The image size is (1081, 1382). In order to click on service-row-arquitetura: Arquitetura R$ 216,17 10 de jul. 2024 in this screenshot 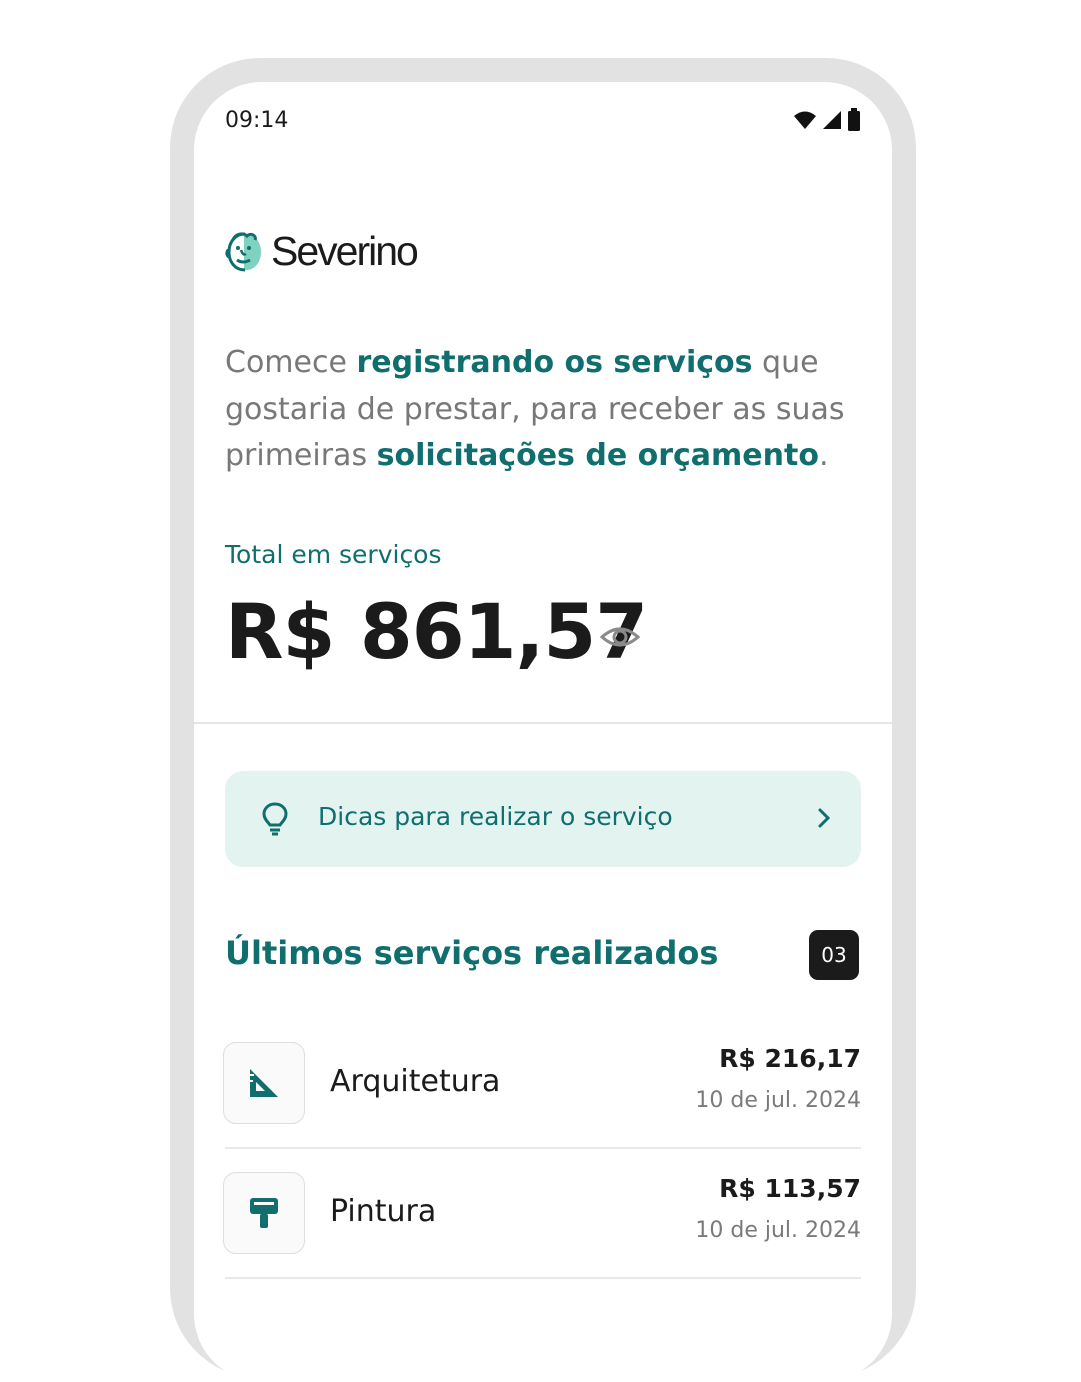, I will do `click(542, 1107)`.